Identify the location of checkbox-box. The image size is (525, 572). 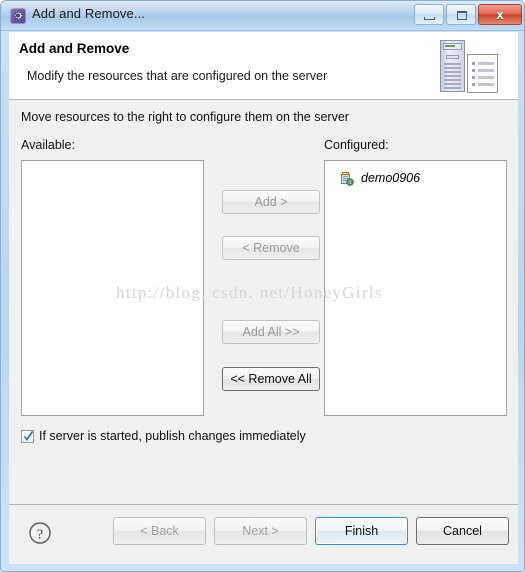
(27, 436).